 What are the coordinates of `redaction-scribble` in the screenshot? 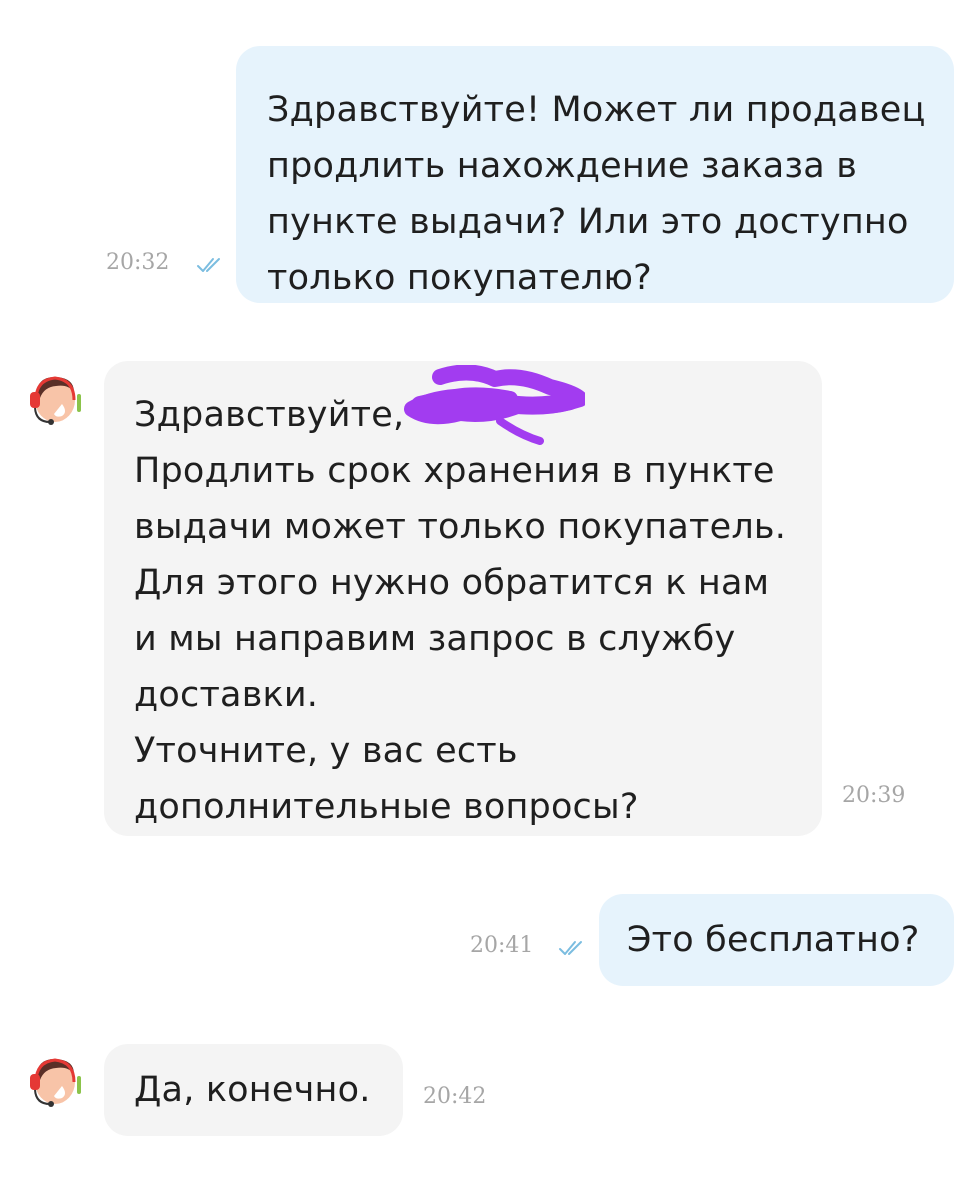 It's located at (494, 405).